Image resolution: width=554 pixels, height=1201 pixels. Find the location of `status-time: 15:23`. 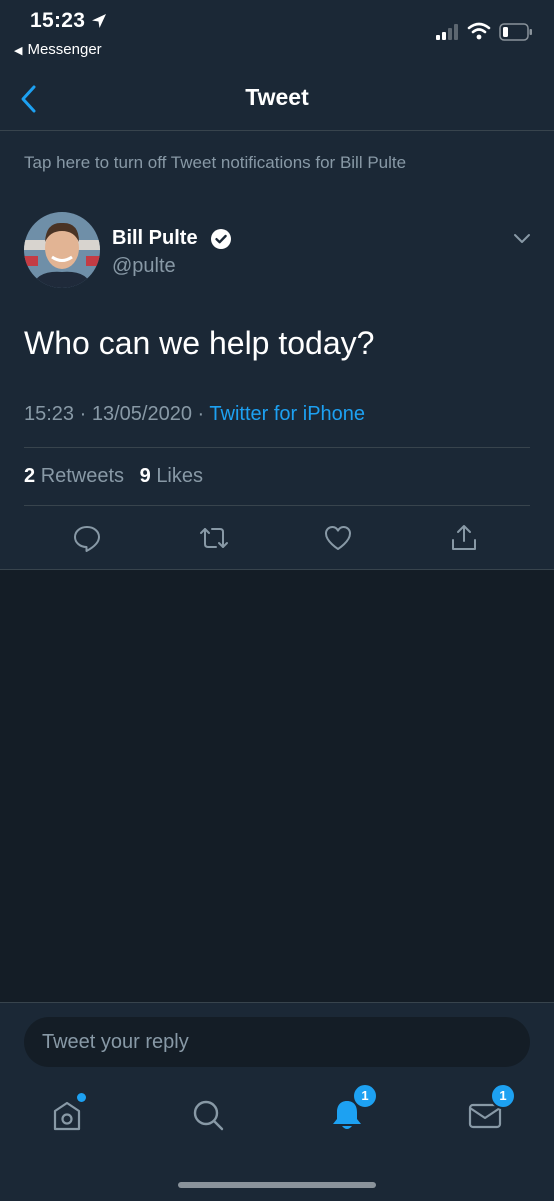

status-time: 15:23 is located at coordinates (58, 20).